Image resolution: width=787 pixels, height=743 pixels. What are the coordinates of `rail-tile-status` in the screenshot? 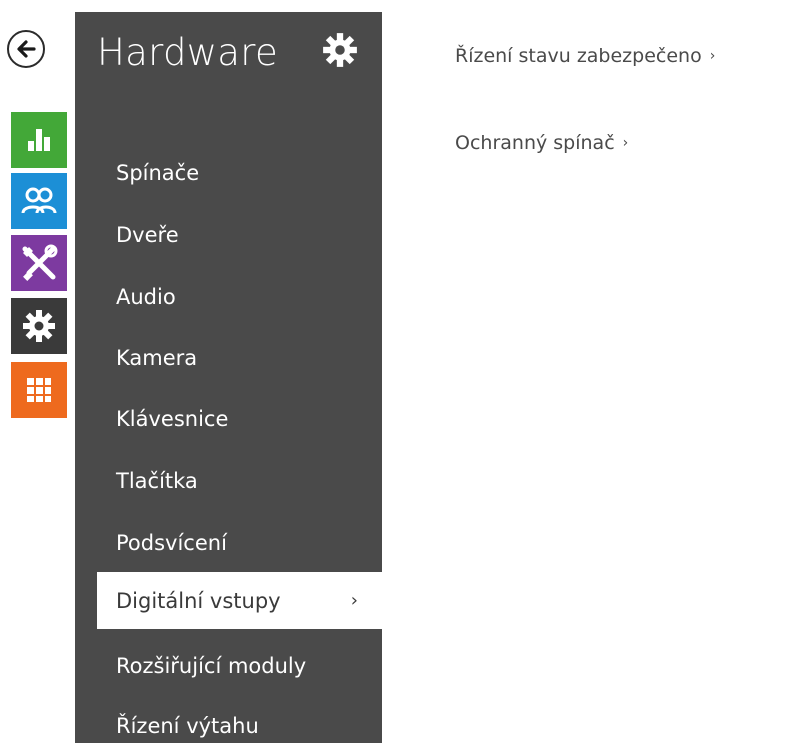 It's located at (39, 140).